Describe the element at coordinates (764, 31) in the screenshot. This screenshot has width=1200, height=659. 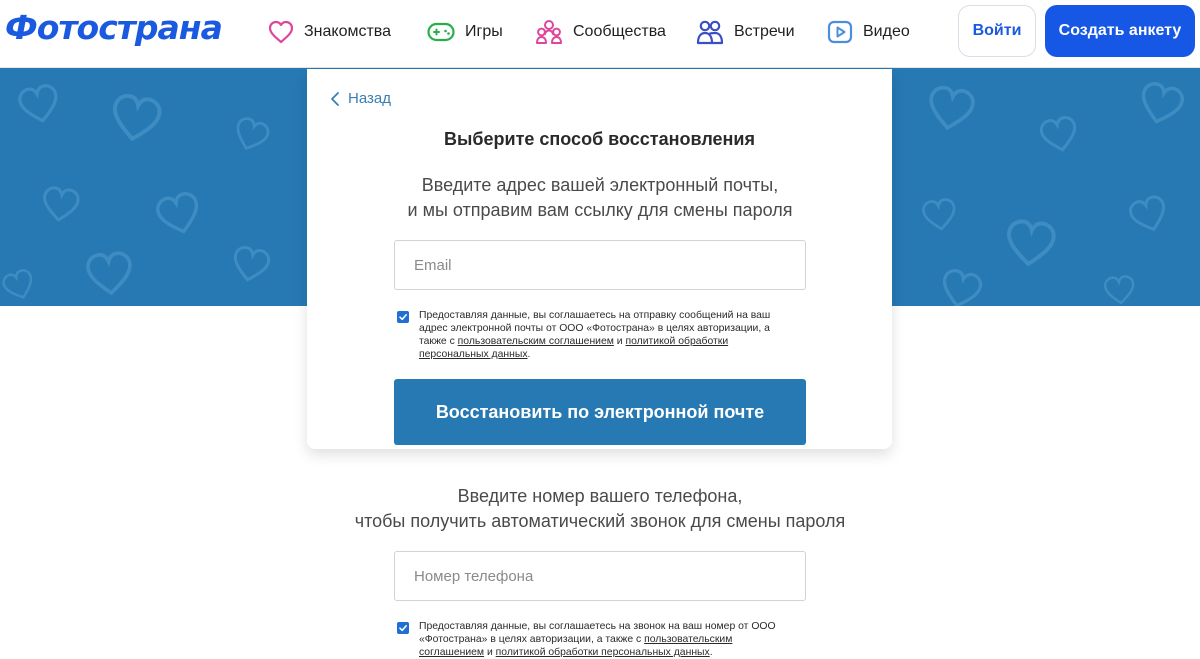
I see `nav-label: Встречи` at that location.